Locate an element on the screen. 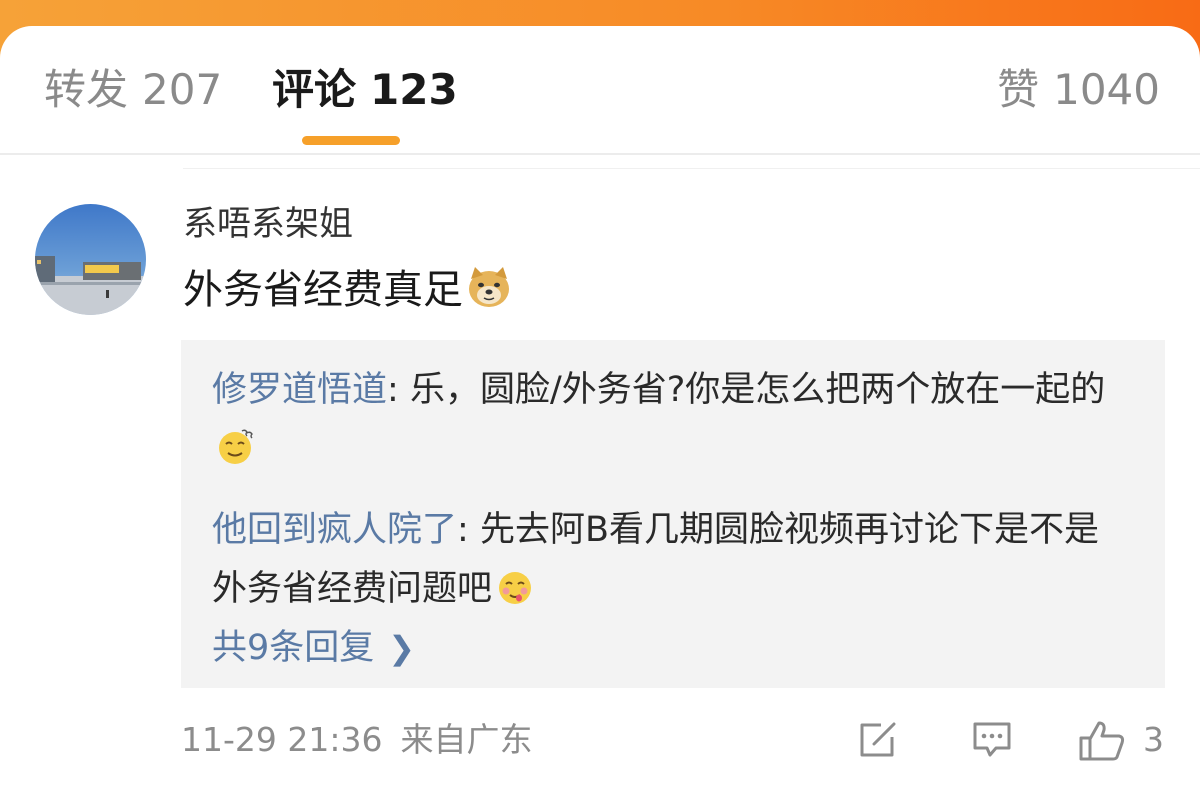 Image resolution: width=1200 pixels, height=809 pixels. tab-like-label: 赞 is located at coordinates (1018, 89).